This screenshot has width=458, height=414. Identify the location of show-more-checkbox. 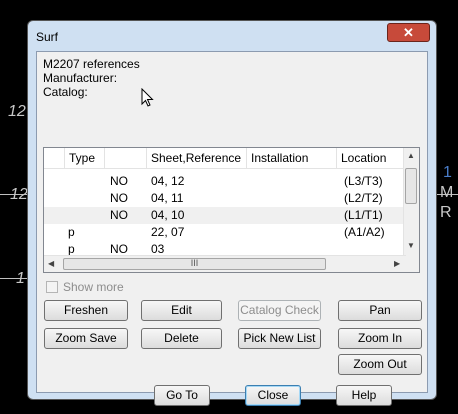
(52, 287).